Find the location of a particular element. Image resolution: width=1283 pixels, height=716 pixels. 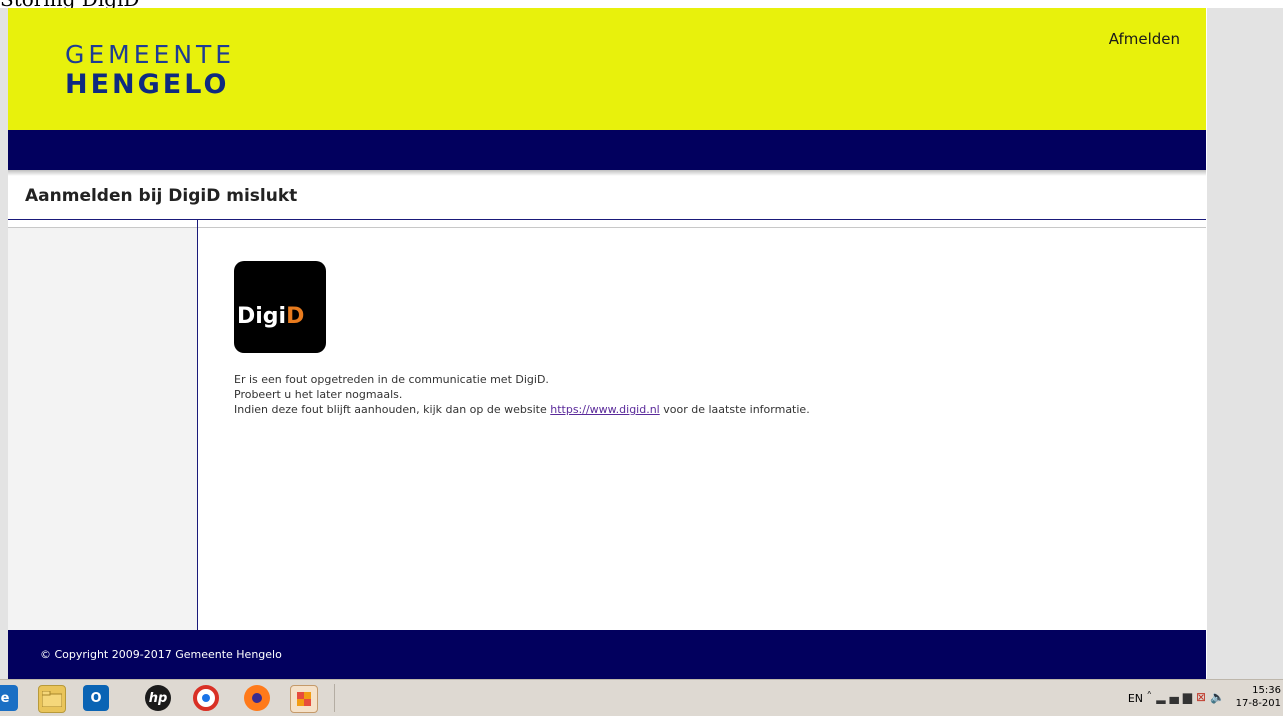

sidebar-divider is located at coordinates (197, 424).